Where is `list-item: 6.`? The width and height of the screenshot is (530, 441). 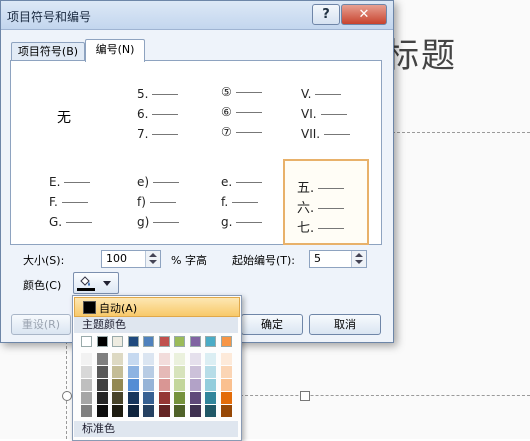 list-item: 6. is located at coordinates (143, 114).